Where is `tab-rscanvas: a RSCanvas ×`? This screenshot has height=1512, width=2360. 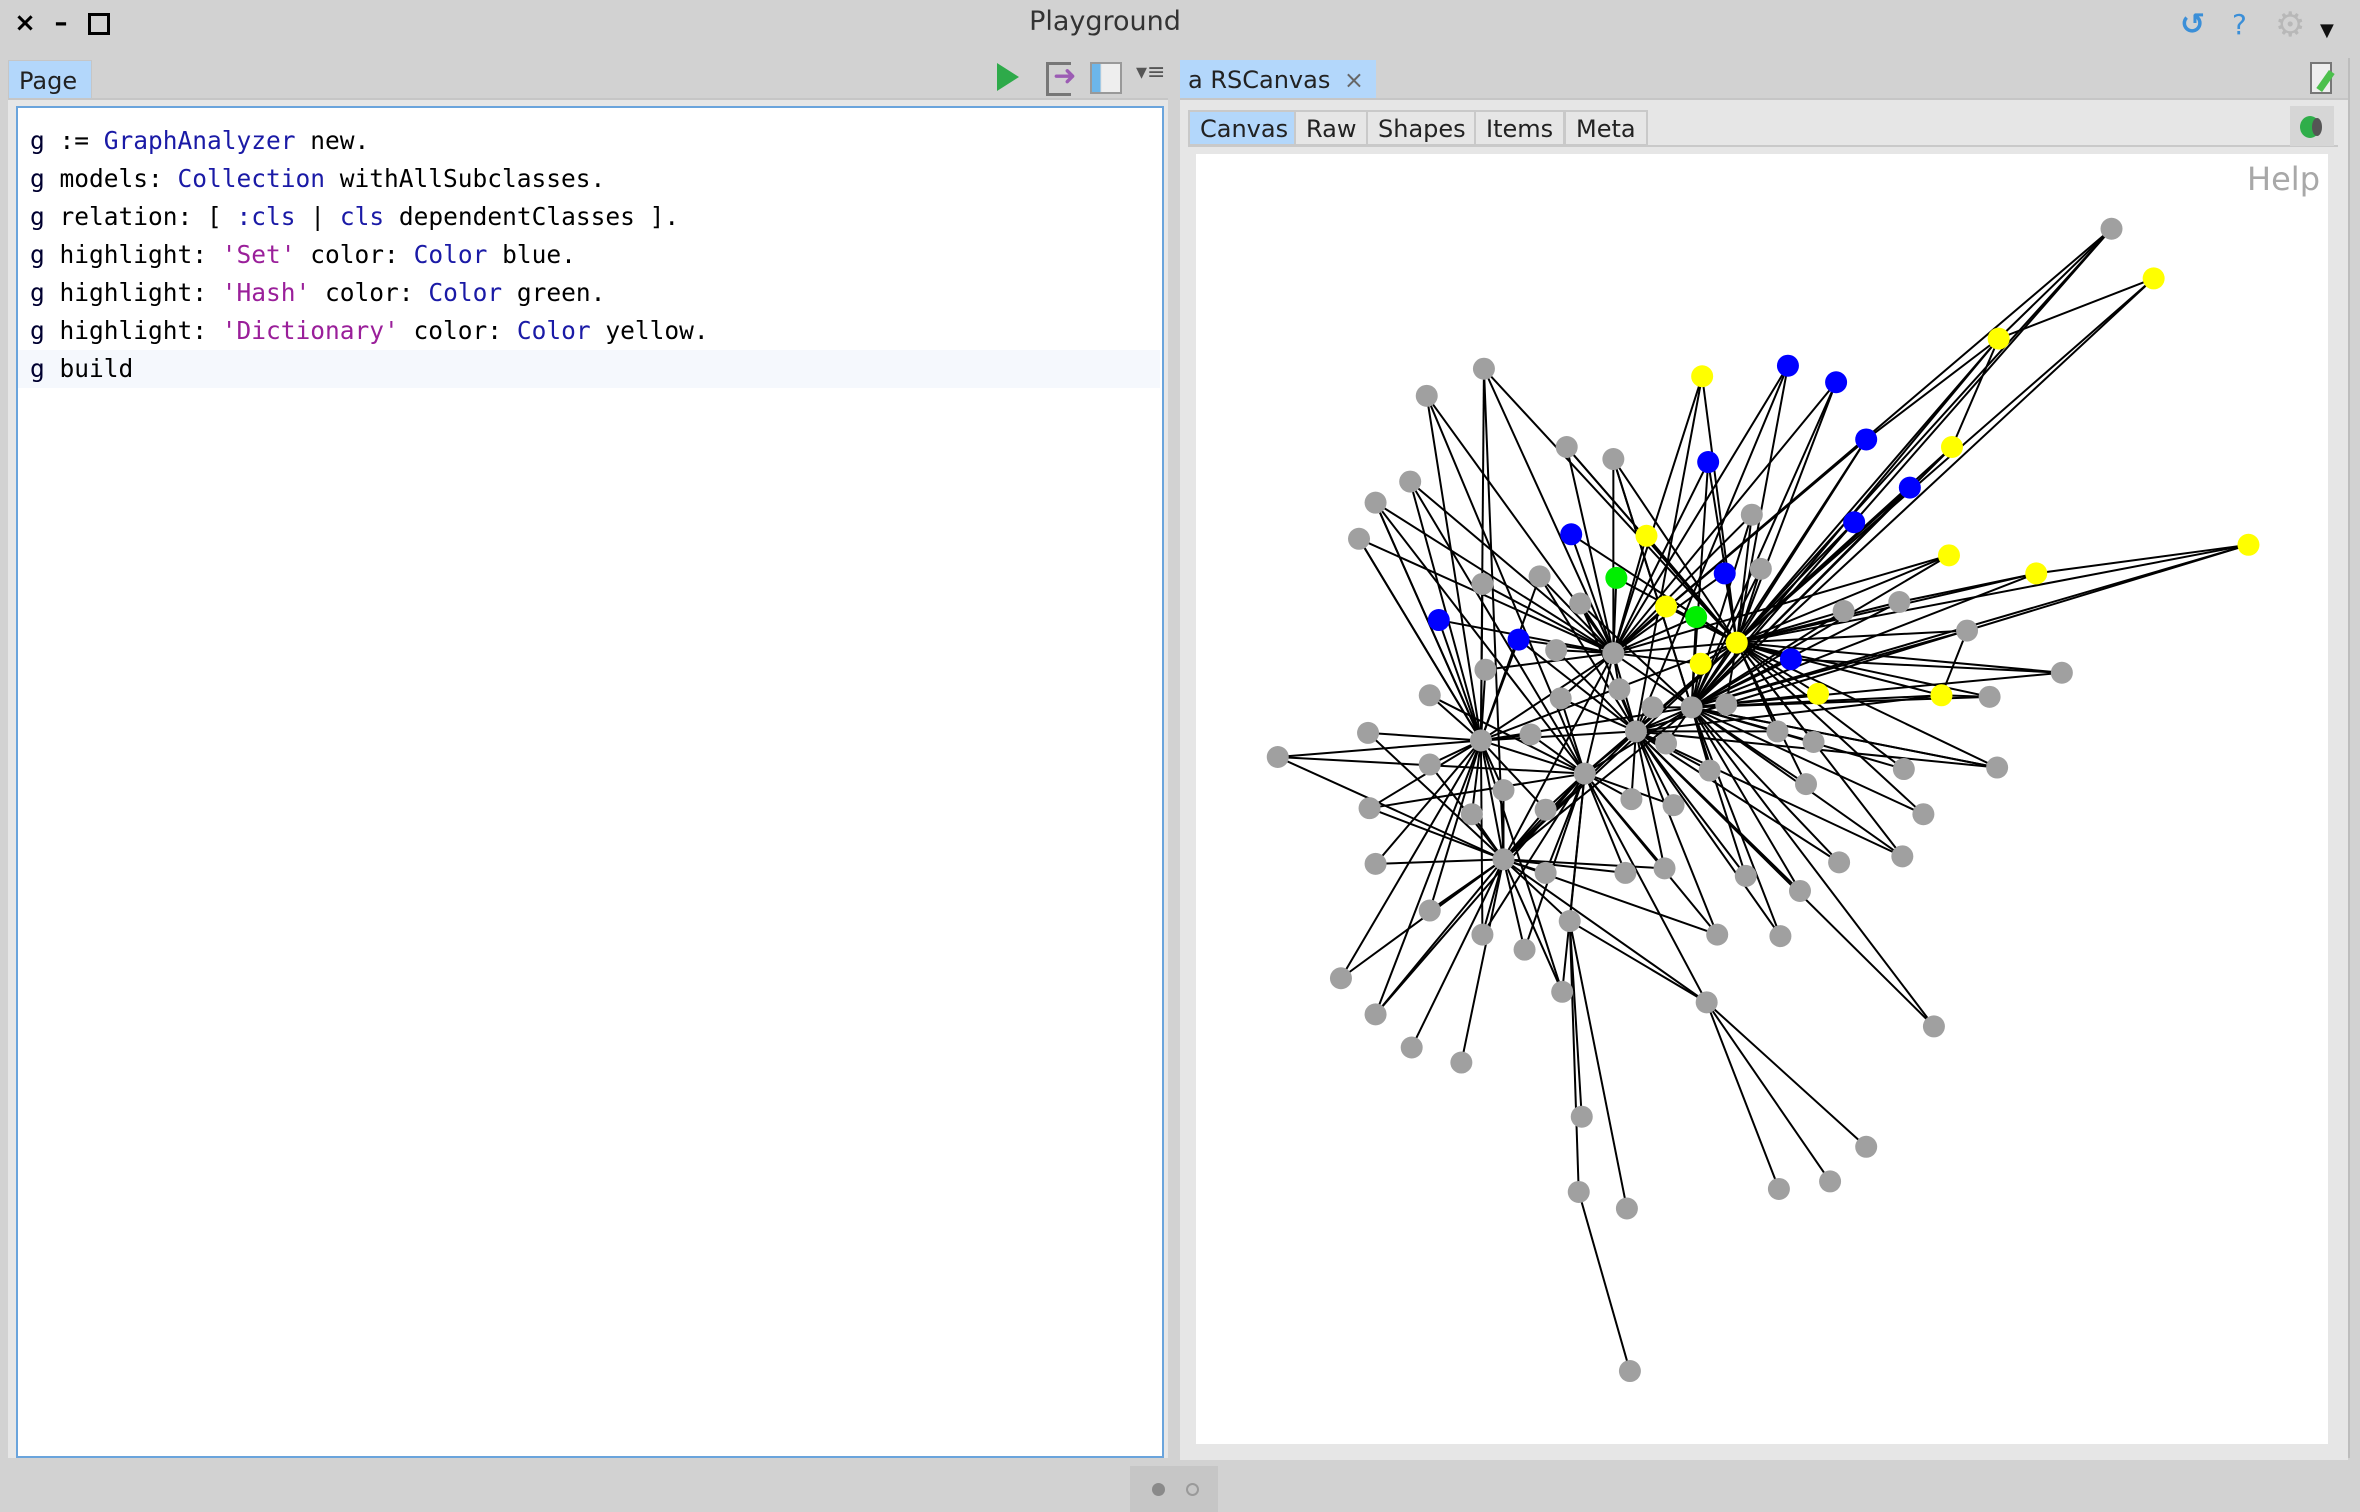
tab-rscanvas: a RSCanvas × is located at coordinates (1278, 79).